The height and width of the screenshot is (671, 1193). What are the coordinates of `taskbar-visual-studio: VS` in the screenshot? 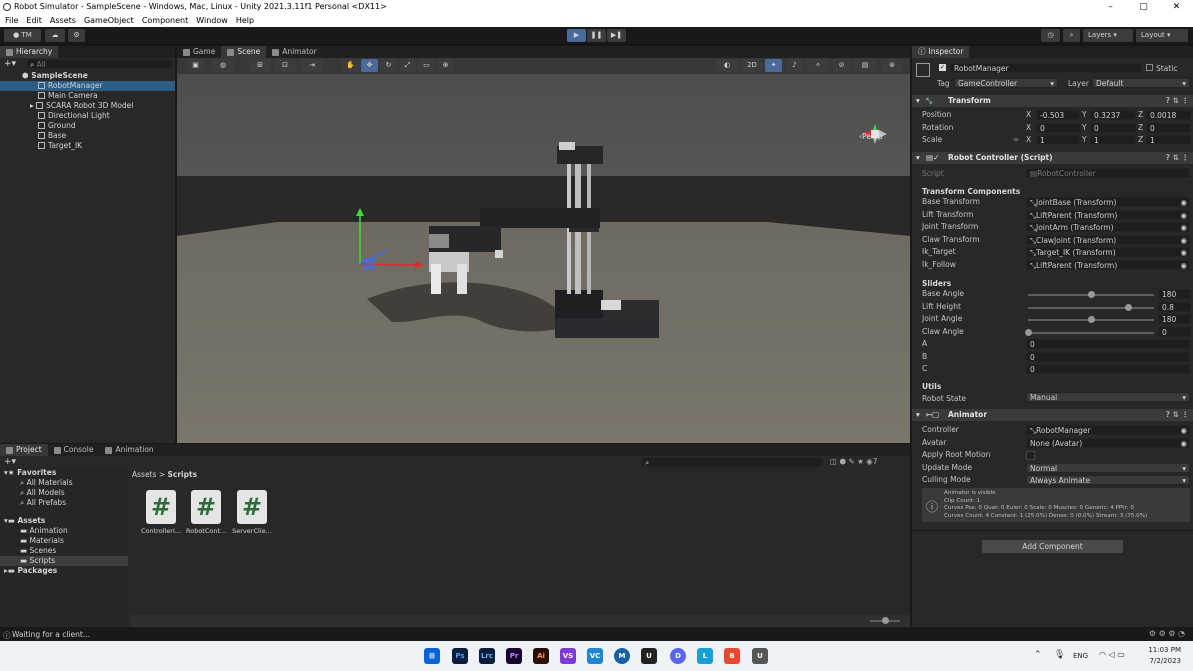 It's located at (568, 656).